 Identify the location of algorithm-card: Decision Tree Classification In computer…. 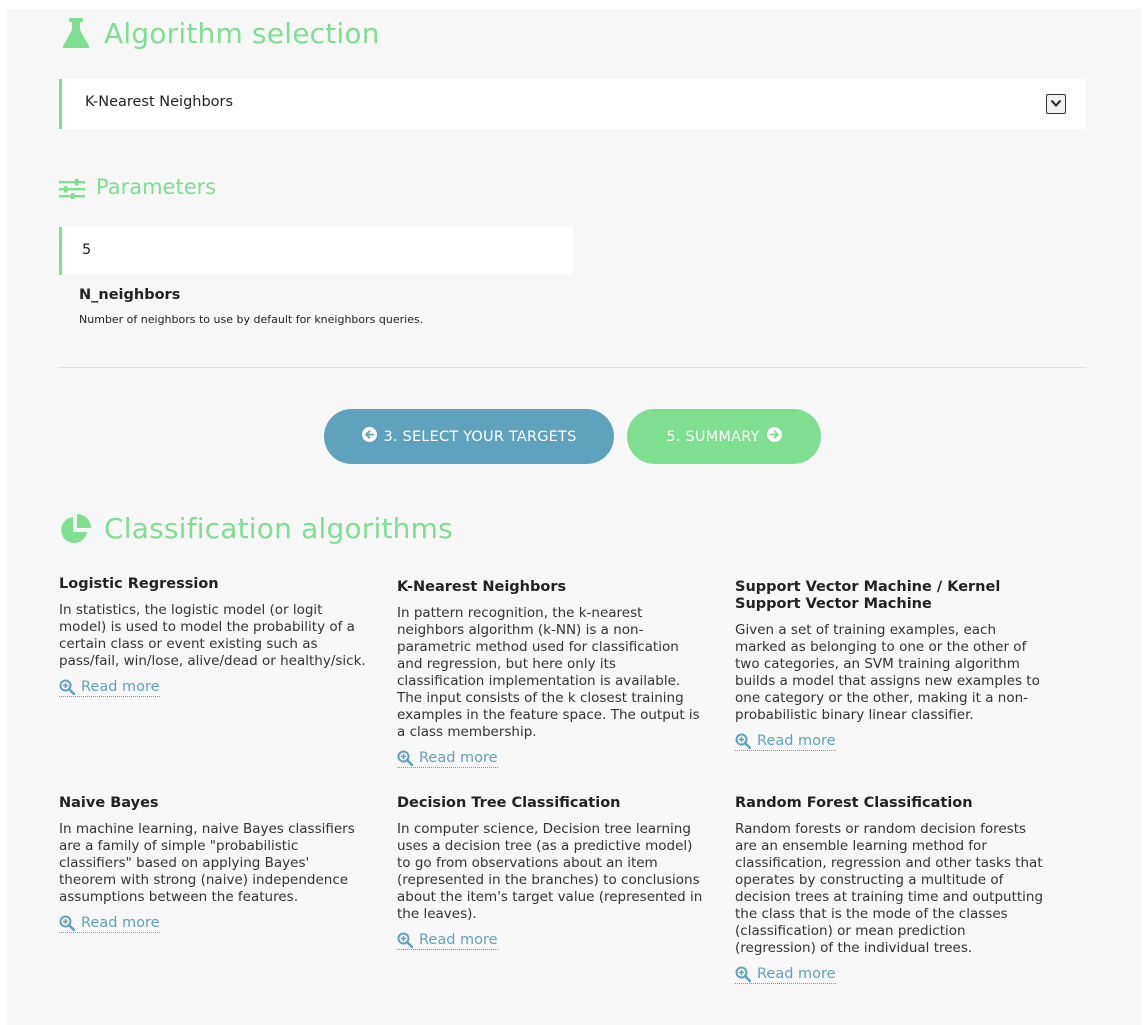
(552, 873).